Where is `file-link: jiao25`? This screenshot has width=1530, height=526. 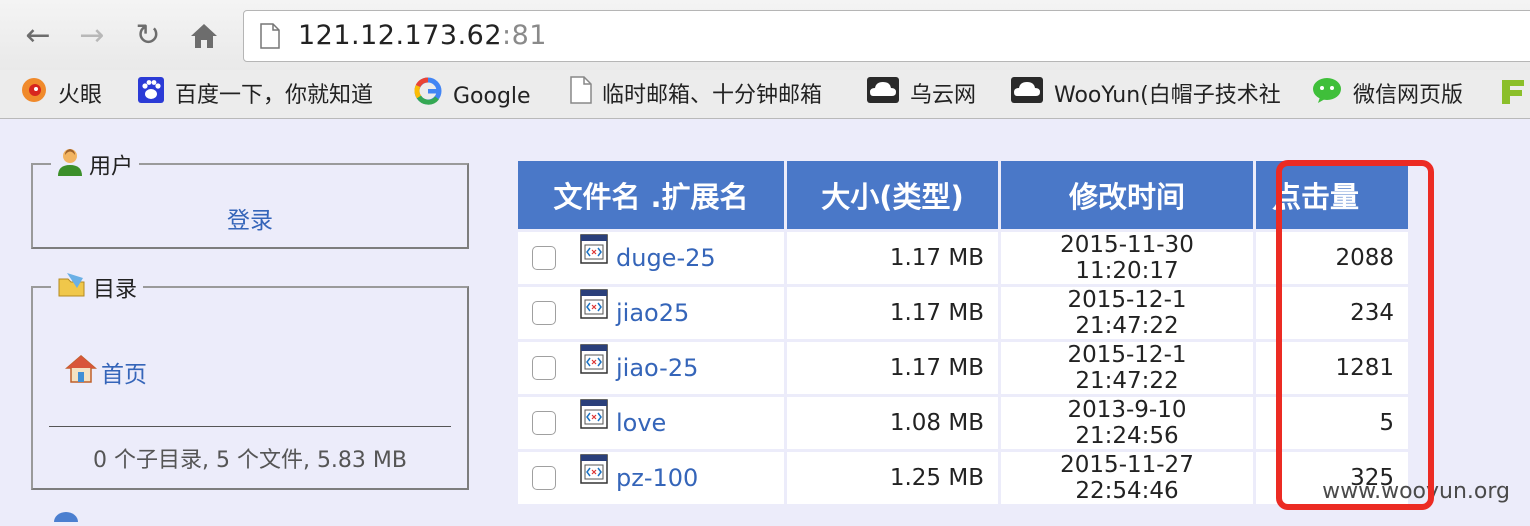 file-link: jiao25 is located at coordinates (652, 313).